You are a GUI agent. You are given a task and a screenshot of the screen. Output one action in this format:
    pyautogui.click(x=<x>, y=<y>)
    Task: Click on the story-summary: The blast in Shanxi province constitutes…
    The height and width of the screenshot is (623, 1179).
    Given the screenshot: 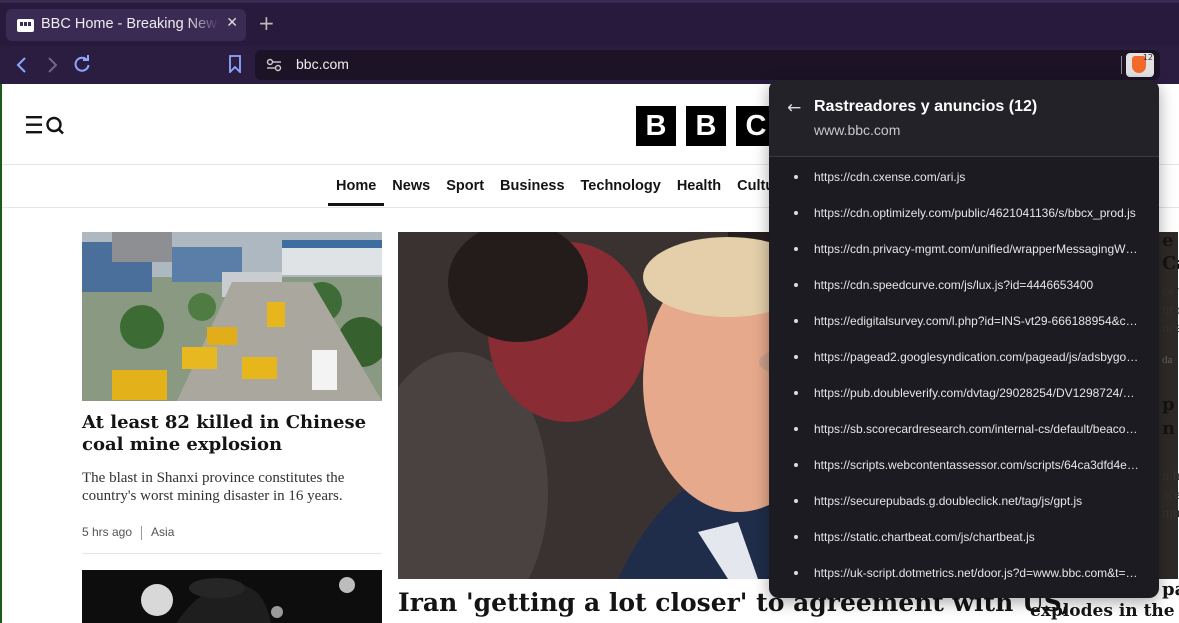 What is the action you would take?
    pyautogui.click(x=213, y=487)
    